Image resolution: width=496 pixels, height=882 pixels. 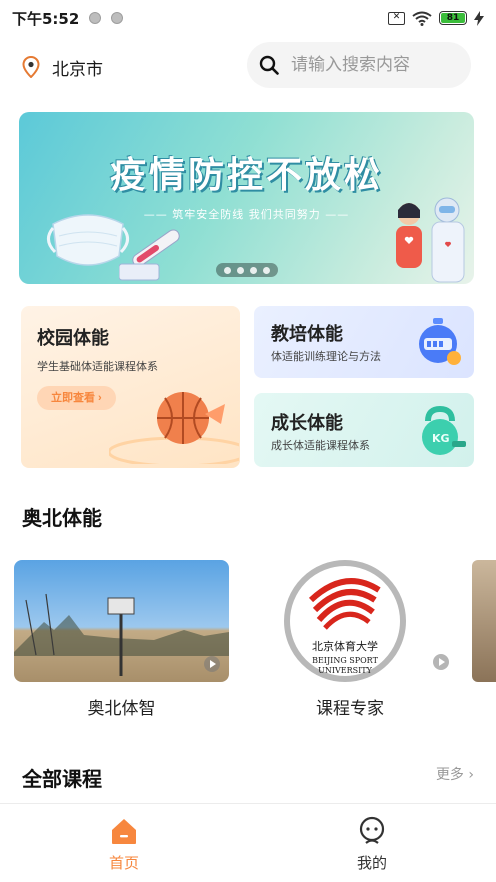 I want to click on view-now-button: 立即查看 ›, so click(x=76, y=398).